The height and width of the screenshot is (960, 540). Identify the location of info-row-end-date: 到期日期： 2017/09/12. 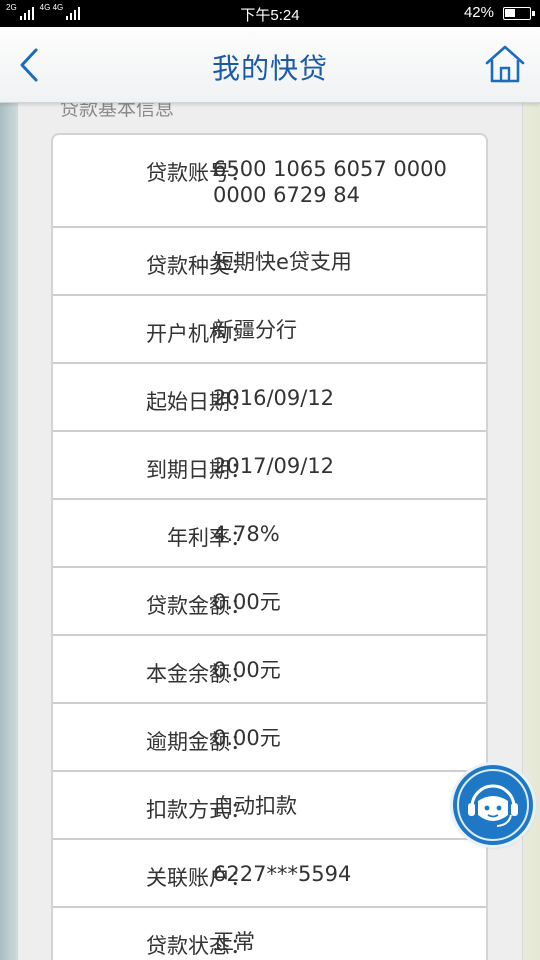
(269, 466).